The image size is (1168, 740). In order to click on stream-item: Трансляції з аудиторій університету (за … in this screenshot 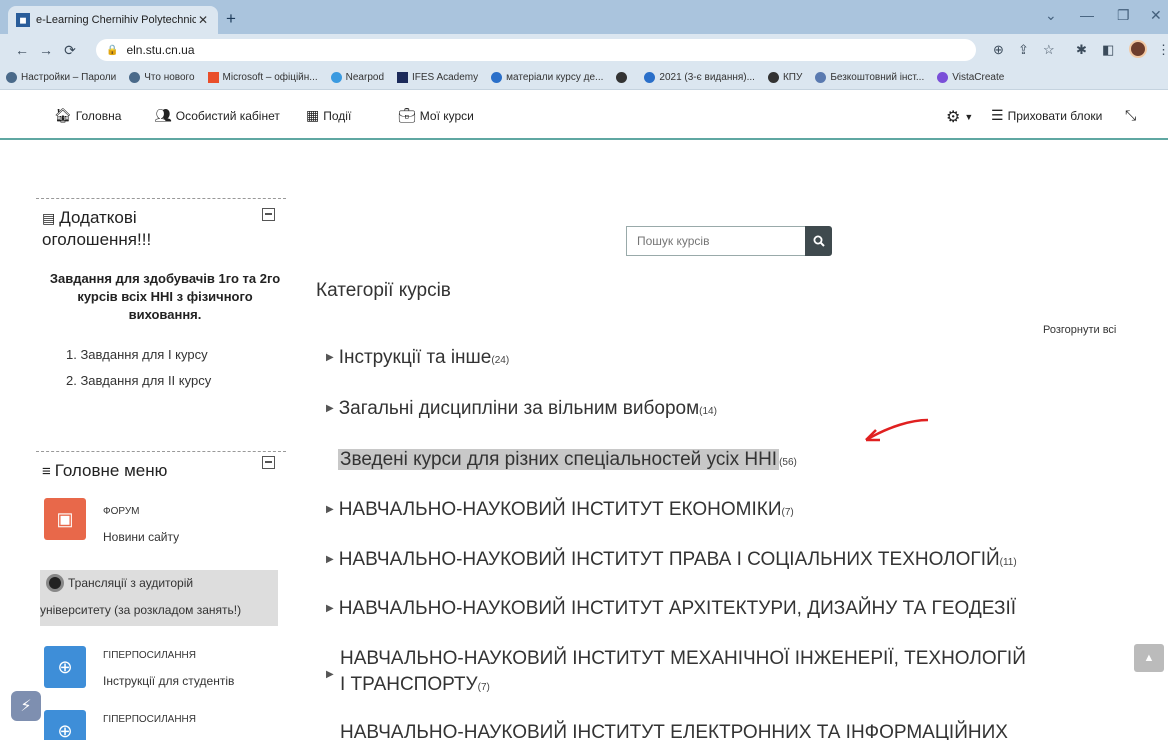, I will do `click(159, 598)`.